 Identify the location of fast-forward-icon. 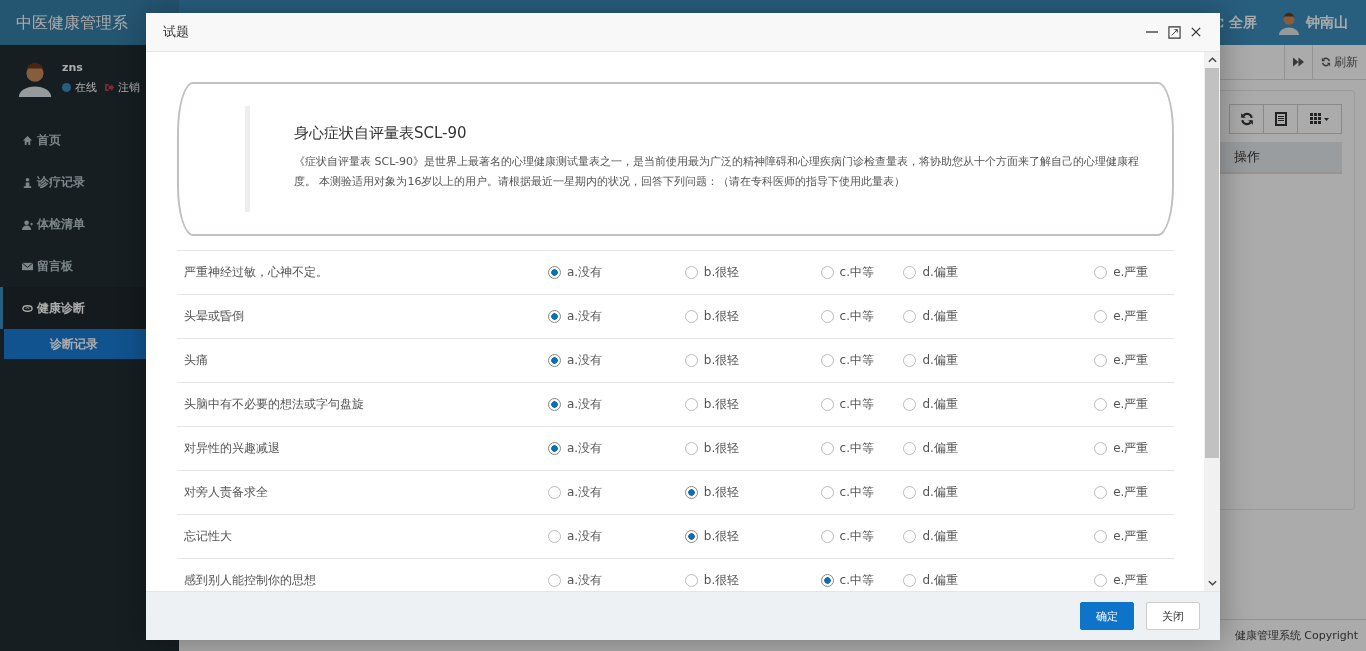
(1298, 62).